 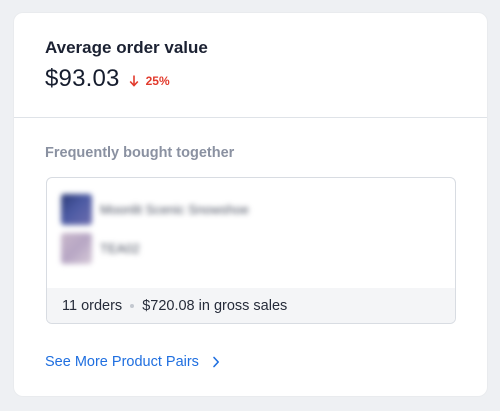 I want to click on product-row: TEA02, so click(x=100, y=248).